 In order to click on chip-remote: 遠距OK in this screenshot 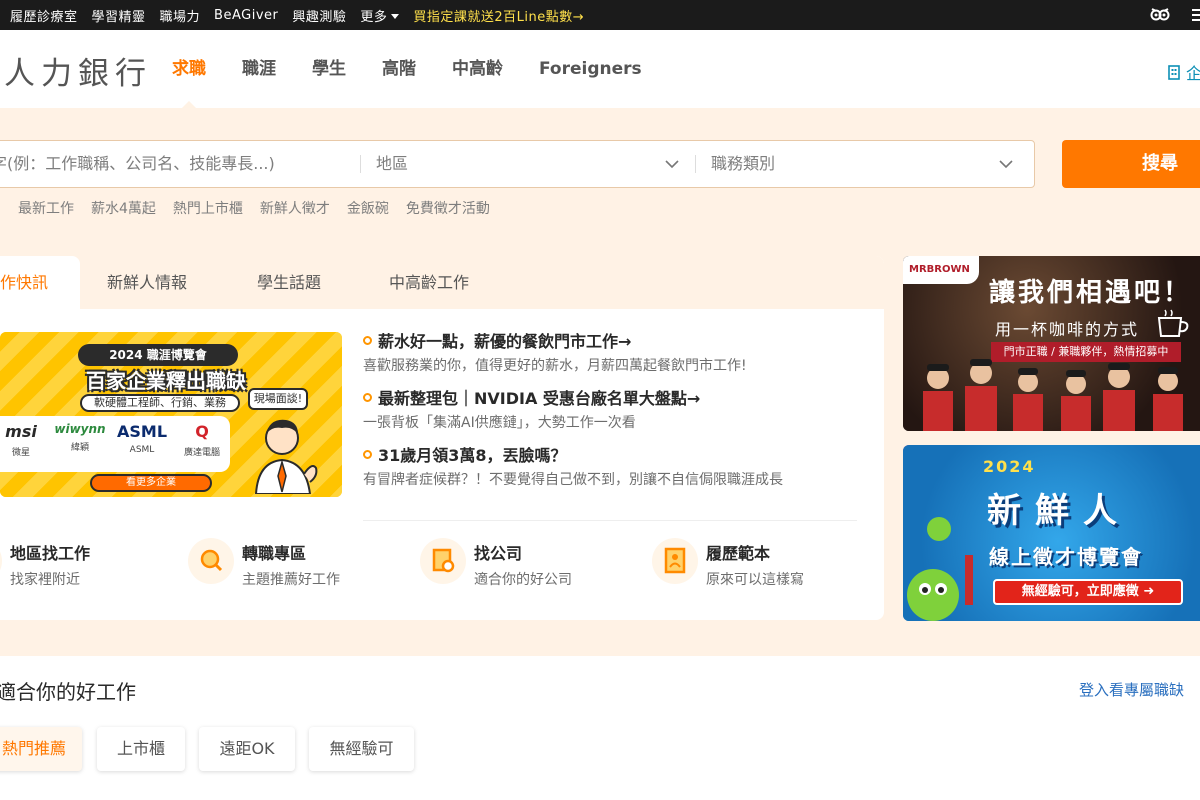, I will do `click(247, 749)`.